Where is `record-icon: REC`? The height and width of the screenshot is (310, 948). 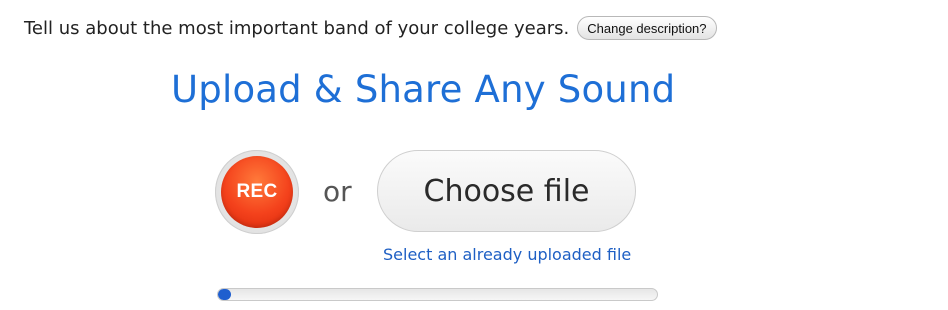
record-icon: REC is located at coordinates (257, 192).